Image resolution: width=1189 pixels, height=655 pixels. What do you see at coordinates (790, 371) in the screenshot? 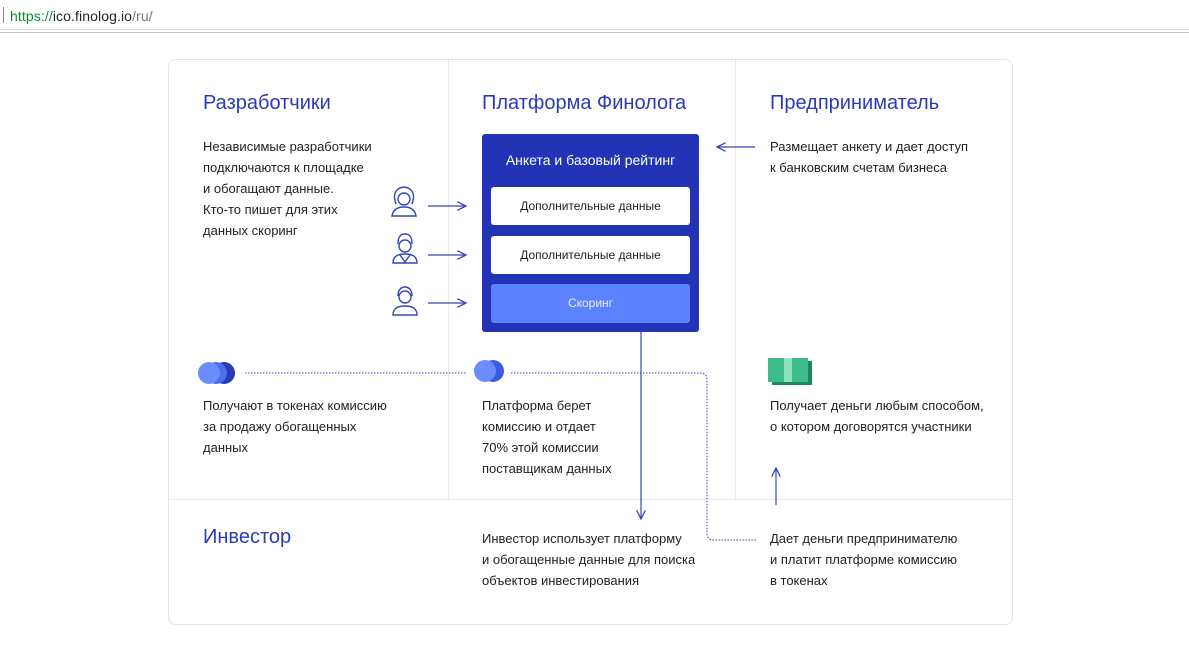
I see `money-icon` at bounding box center [790, 371].